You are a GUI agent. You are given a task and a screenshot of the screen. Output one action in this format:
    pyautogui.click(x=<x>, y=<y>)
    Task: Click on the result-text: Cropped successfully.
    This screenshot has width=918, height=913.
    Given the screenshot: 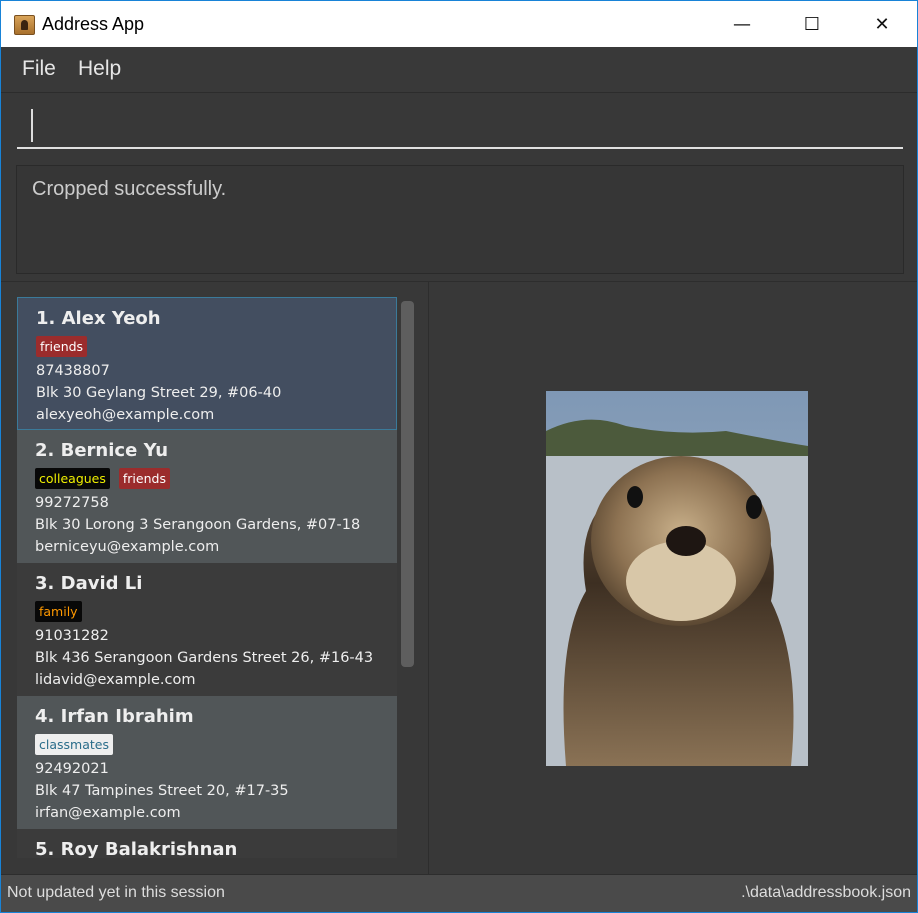 What is the action you would take?
    pyautogui.click(x=129, y=189)
    